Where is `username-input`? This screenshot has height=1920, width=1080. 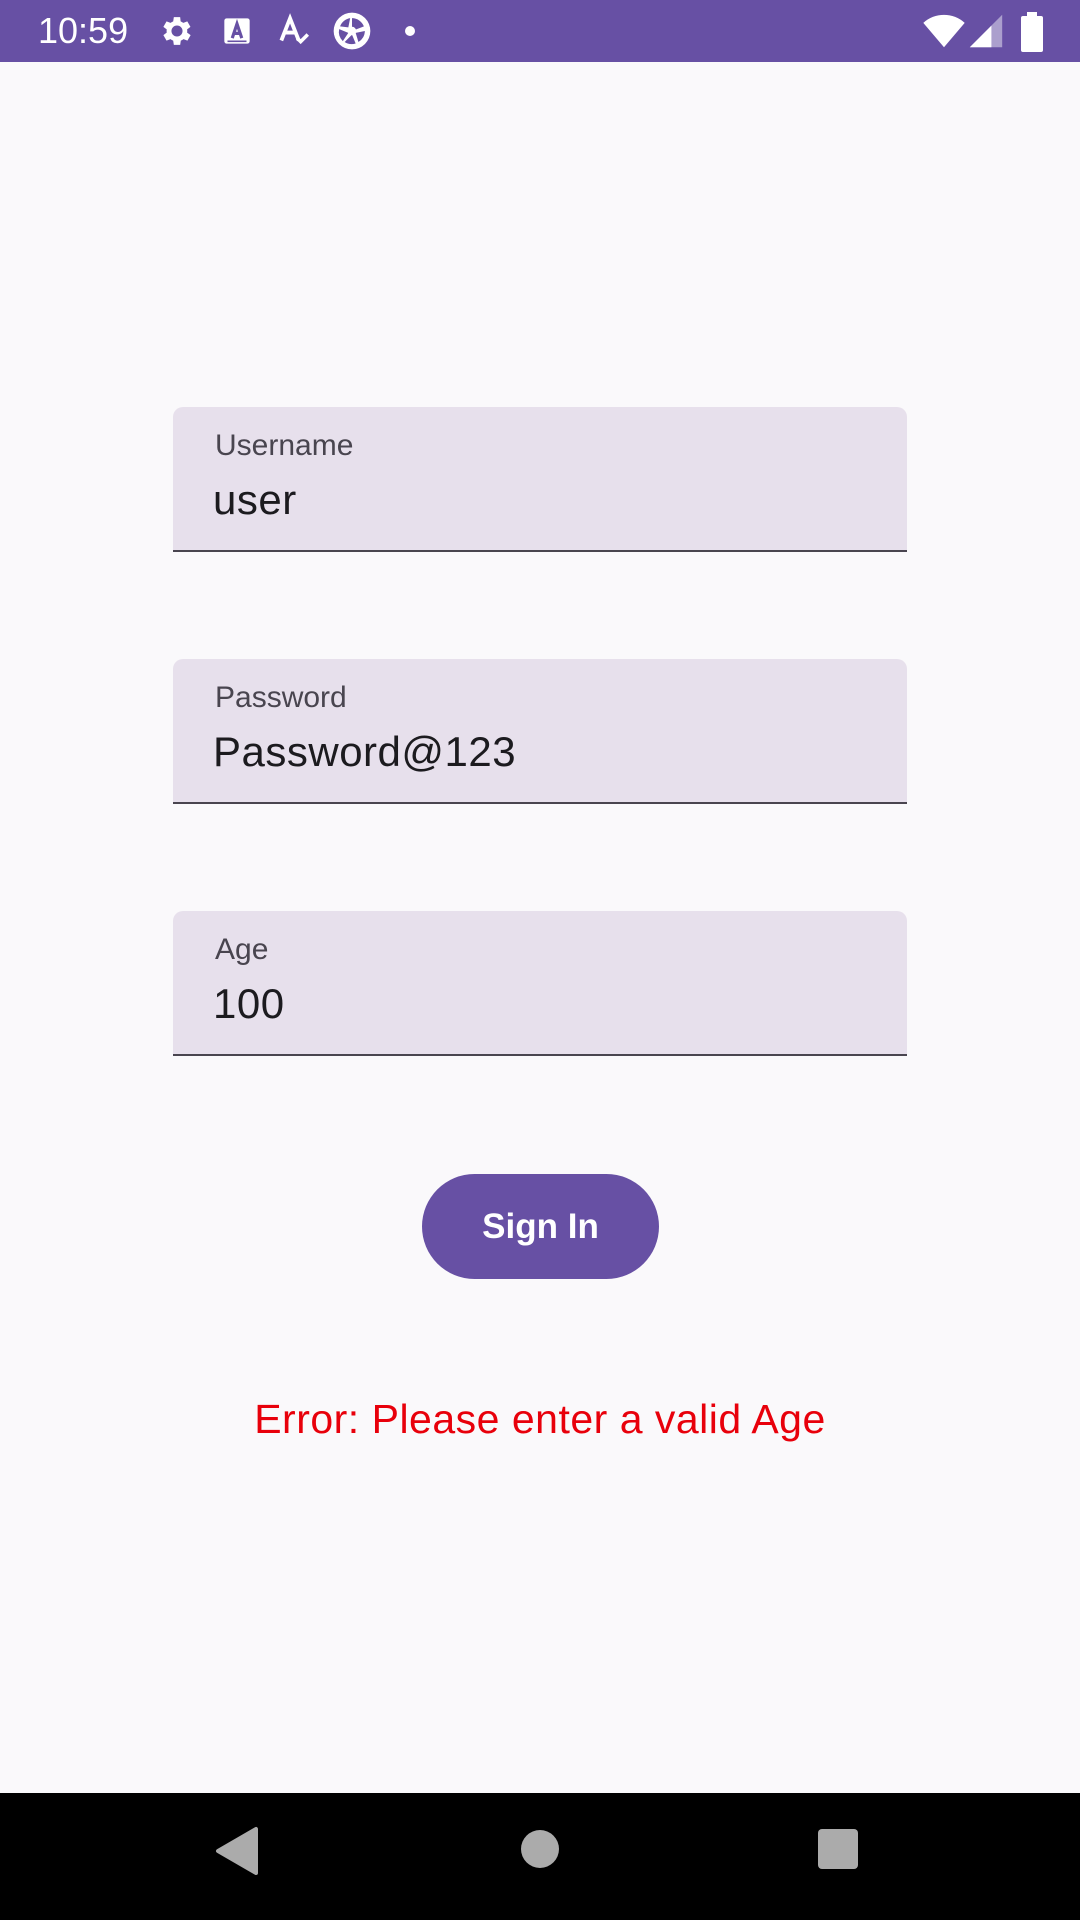
username-input is located at coordinates (538, 500).